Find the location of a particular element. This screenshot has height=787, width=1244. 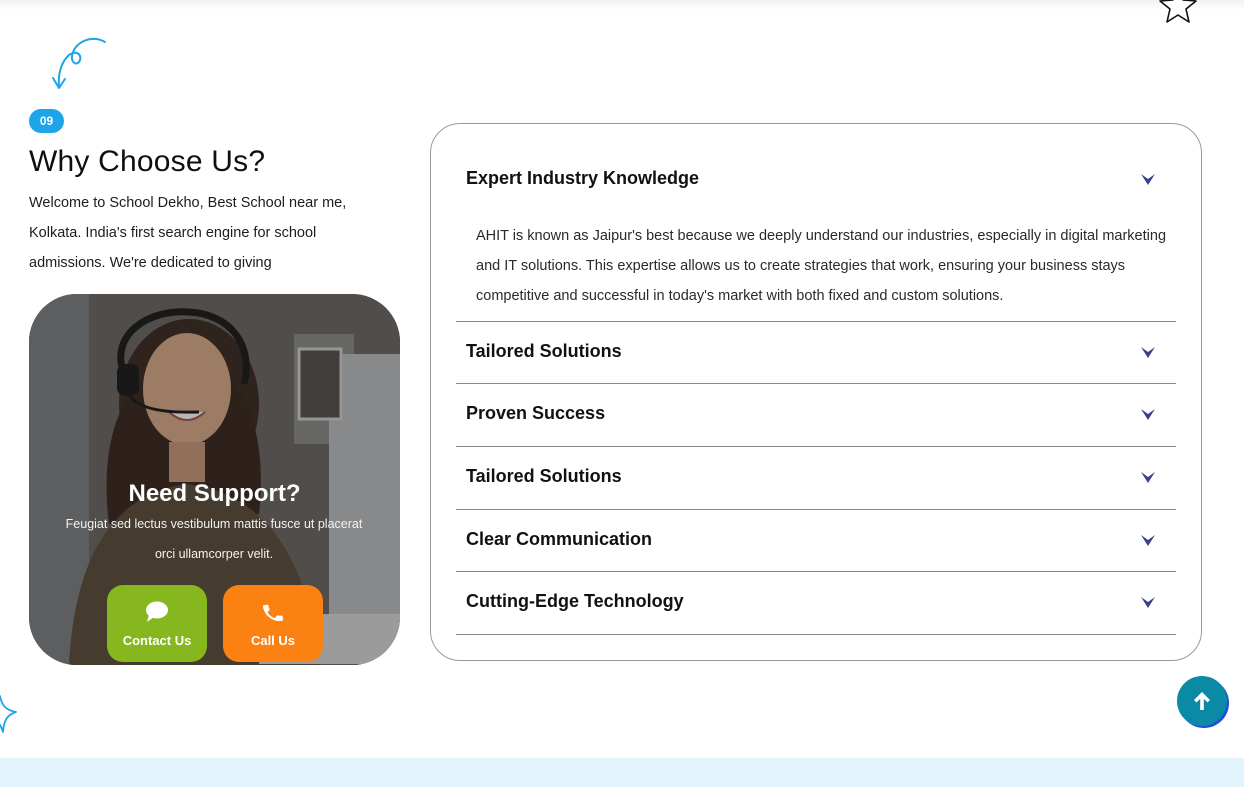

chat-bubble-icon is located at coordinates (157, 611).